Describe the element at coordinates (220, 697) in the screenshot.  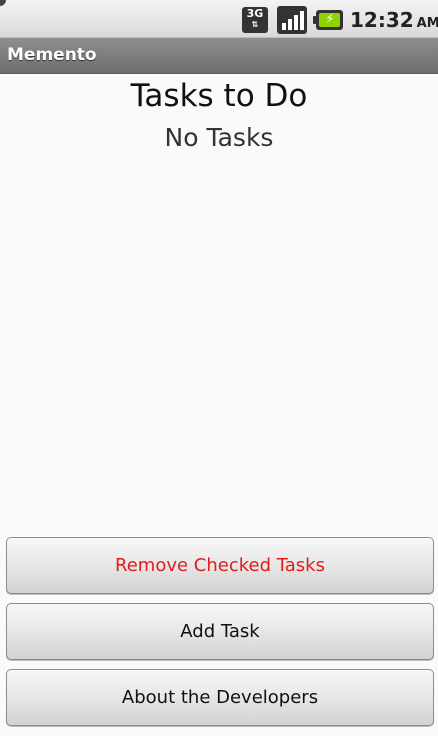
I see `about-developers-button: About the Developers` at that location.